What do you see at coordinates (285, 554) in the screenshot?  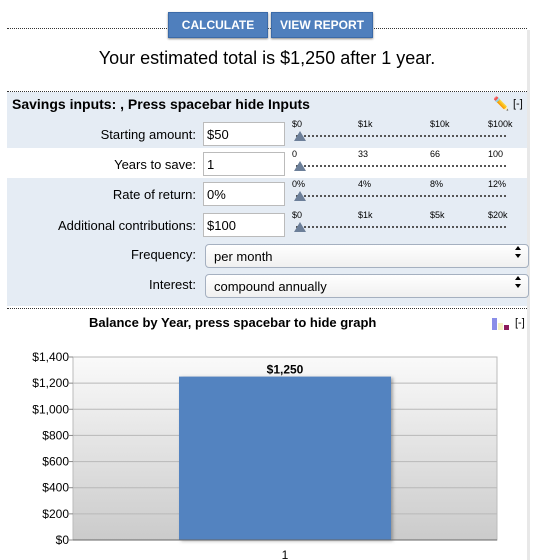 I see `x-tick-label: 1` at bounding box center [285, 554].